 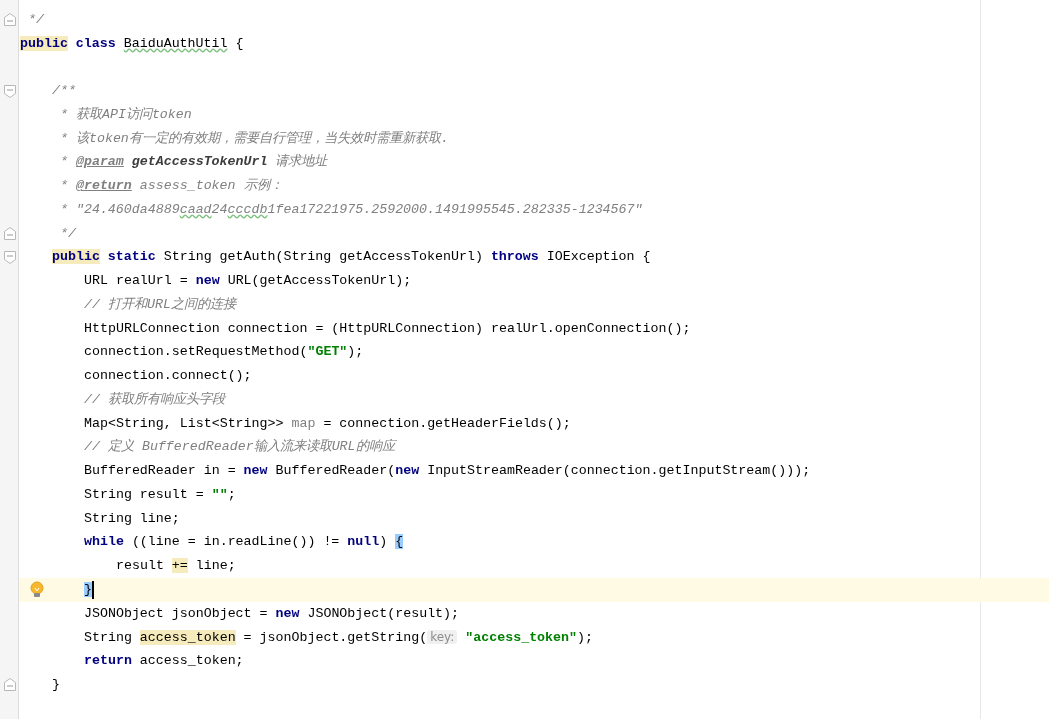 I want to click on code-line: * 该token有一定的有效期，需要自行管理，当失效时需重新获取., so click(x=253, y=138).